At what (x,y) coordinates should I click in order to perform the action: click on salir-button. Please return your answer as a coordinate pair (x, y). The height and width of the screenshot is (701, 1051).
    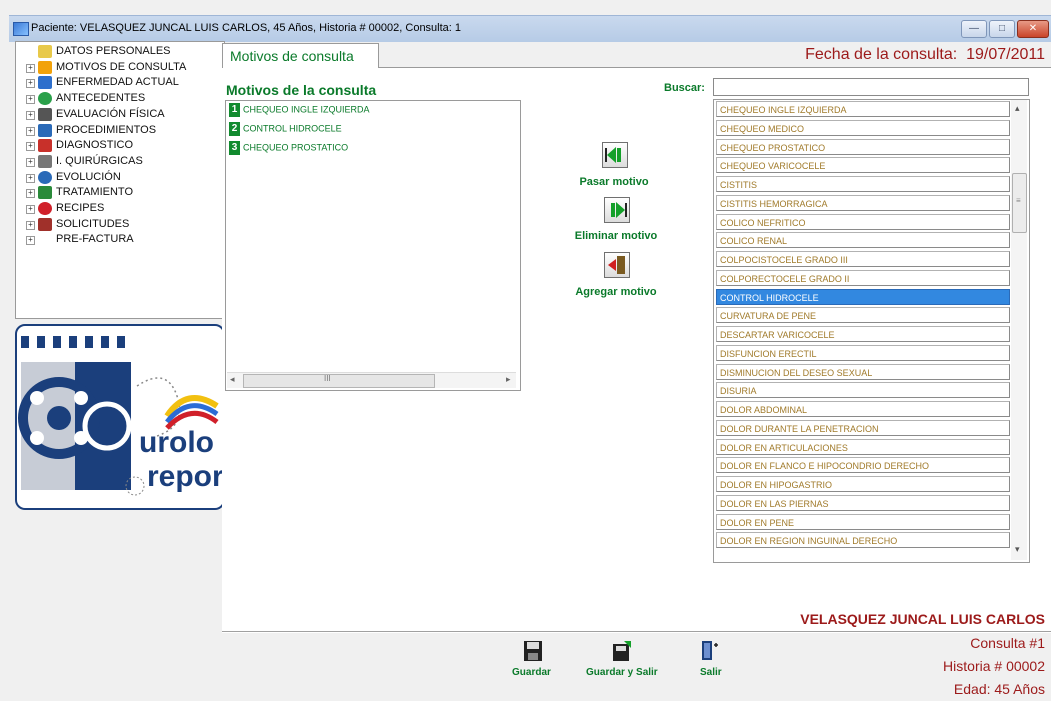
    Looking at the image, I should click on (710, 650).